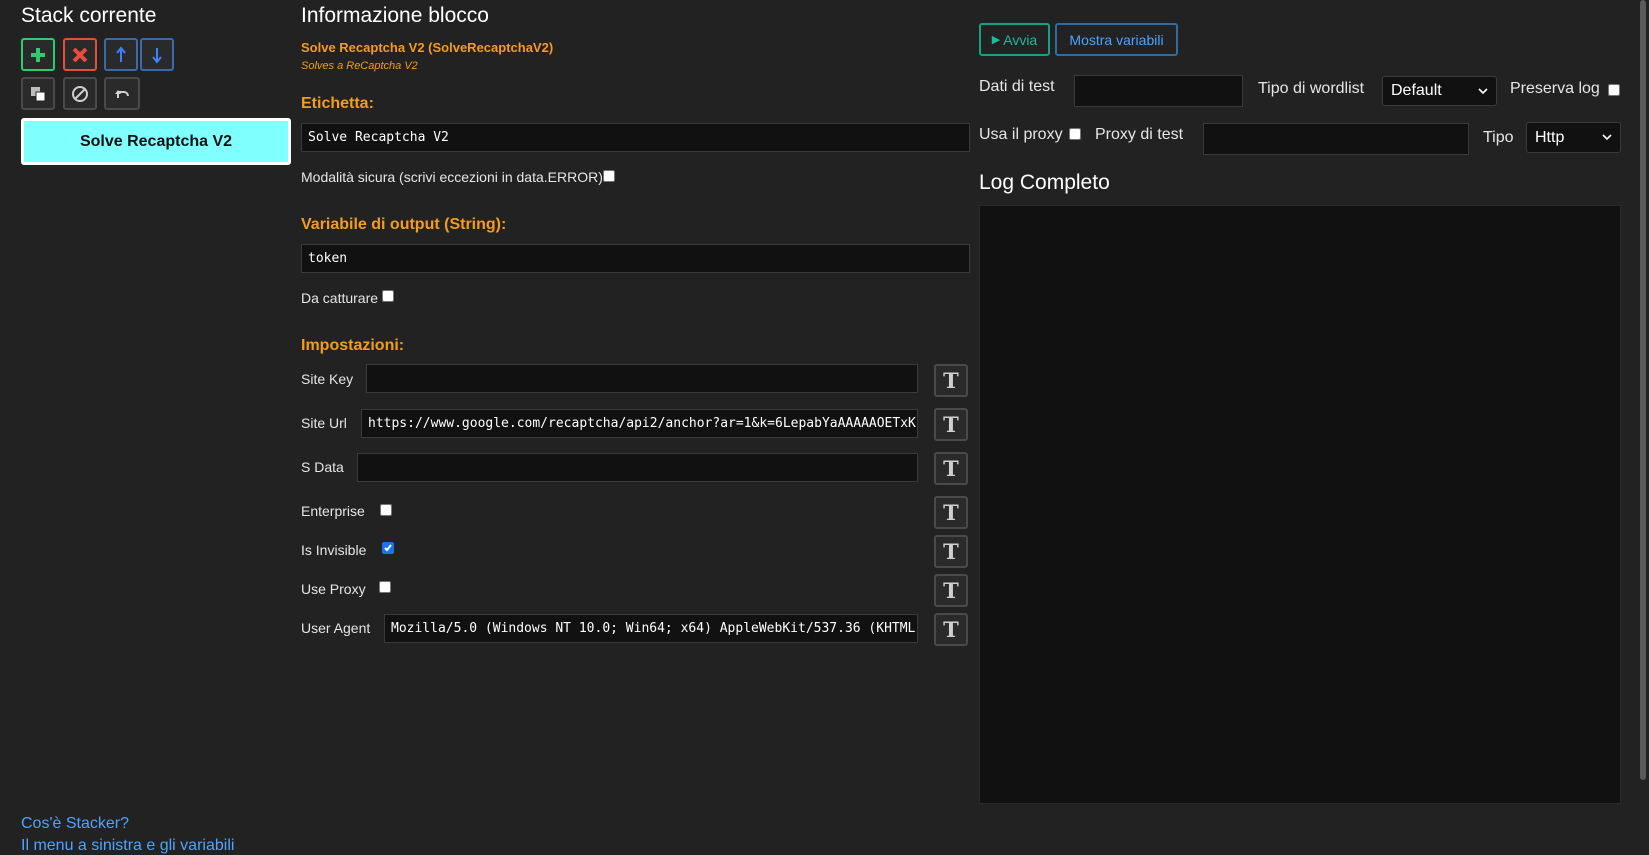 Image resolution: width=1649 pixels, height=855 pixels. I want to click on is-invisible-type-button: T, so click(951, 551).